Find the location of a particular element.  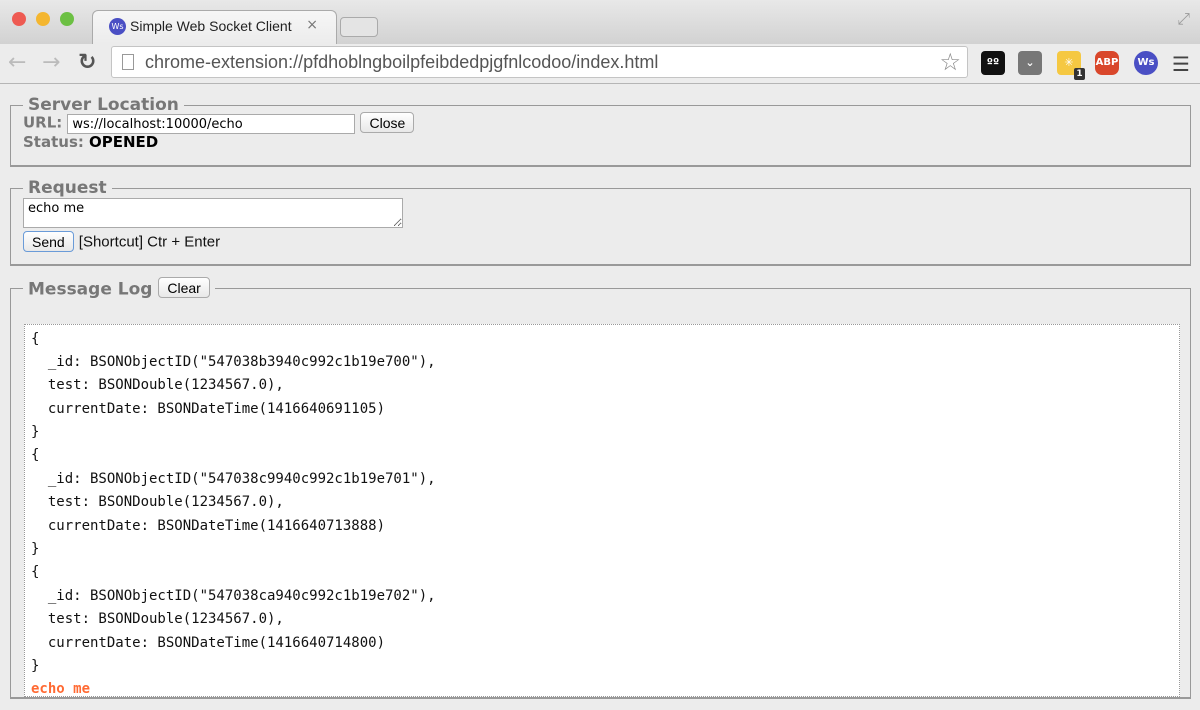

status-value: OPENED is located at coordinates (123, 142).